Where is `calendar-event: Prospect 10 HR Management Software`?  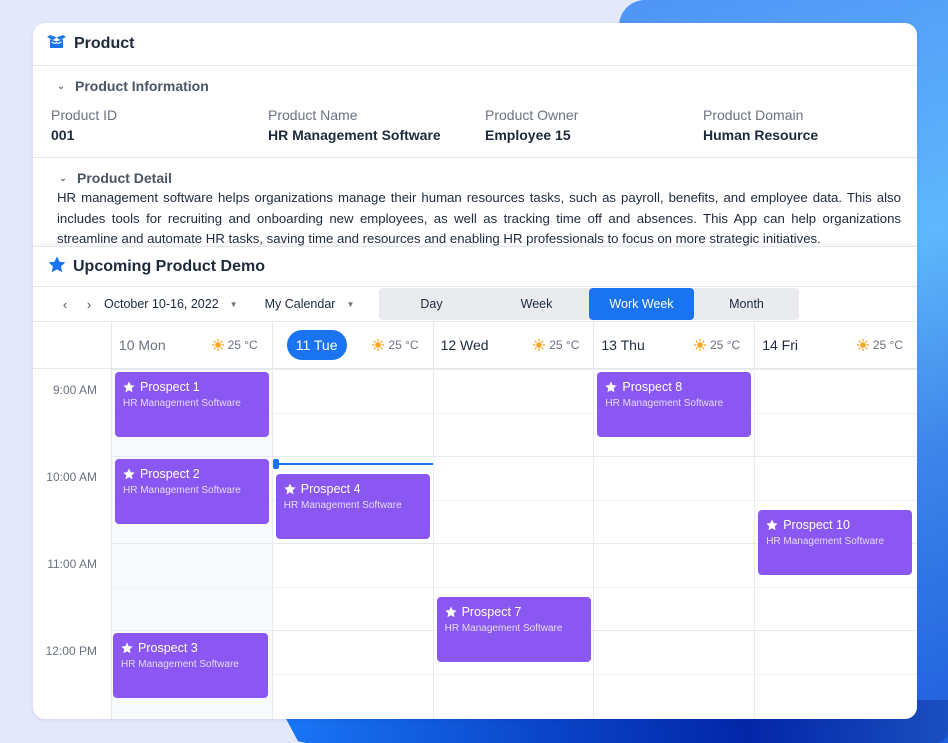 calendar-event: Prospect 10 HR Management Software is located at coordinates (835, 542).